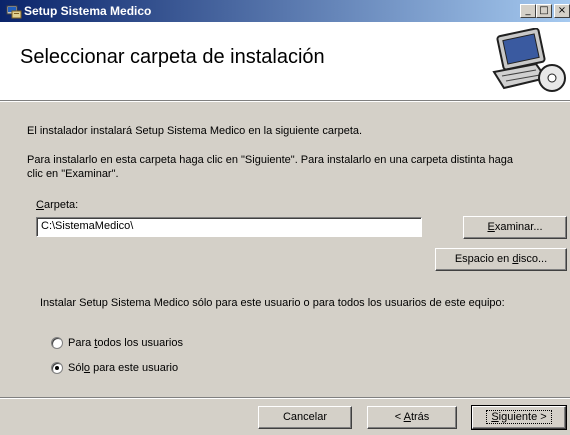 The image size is (570, 435). I want to click on radio-only-me-label: Sólo para este usuario, so click(123, 368).